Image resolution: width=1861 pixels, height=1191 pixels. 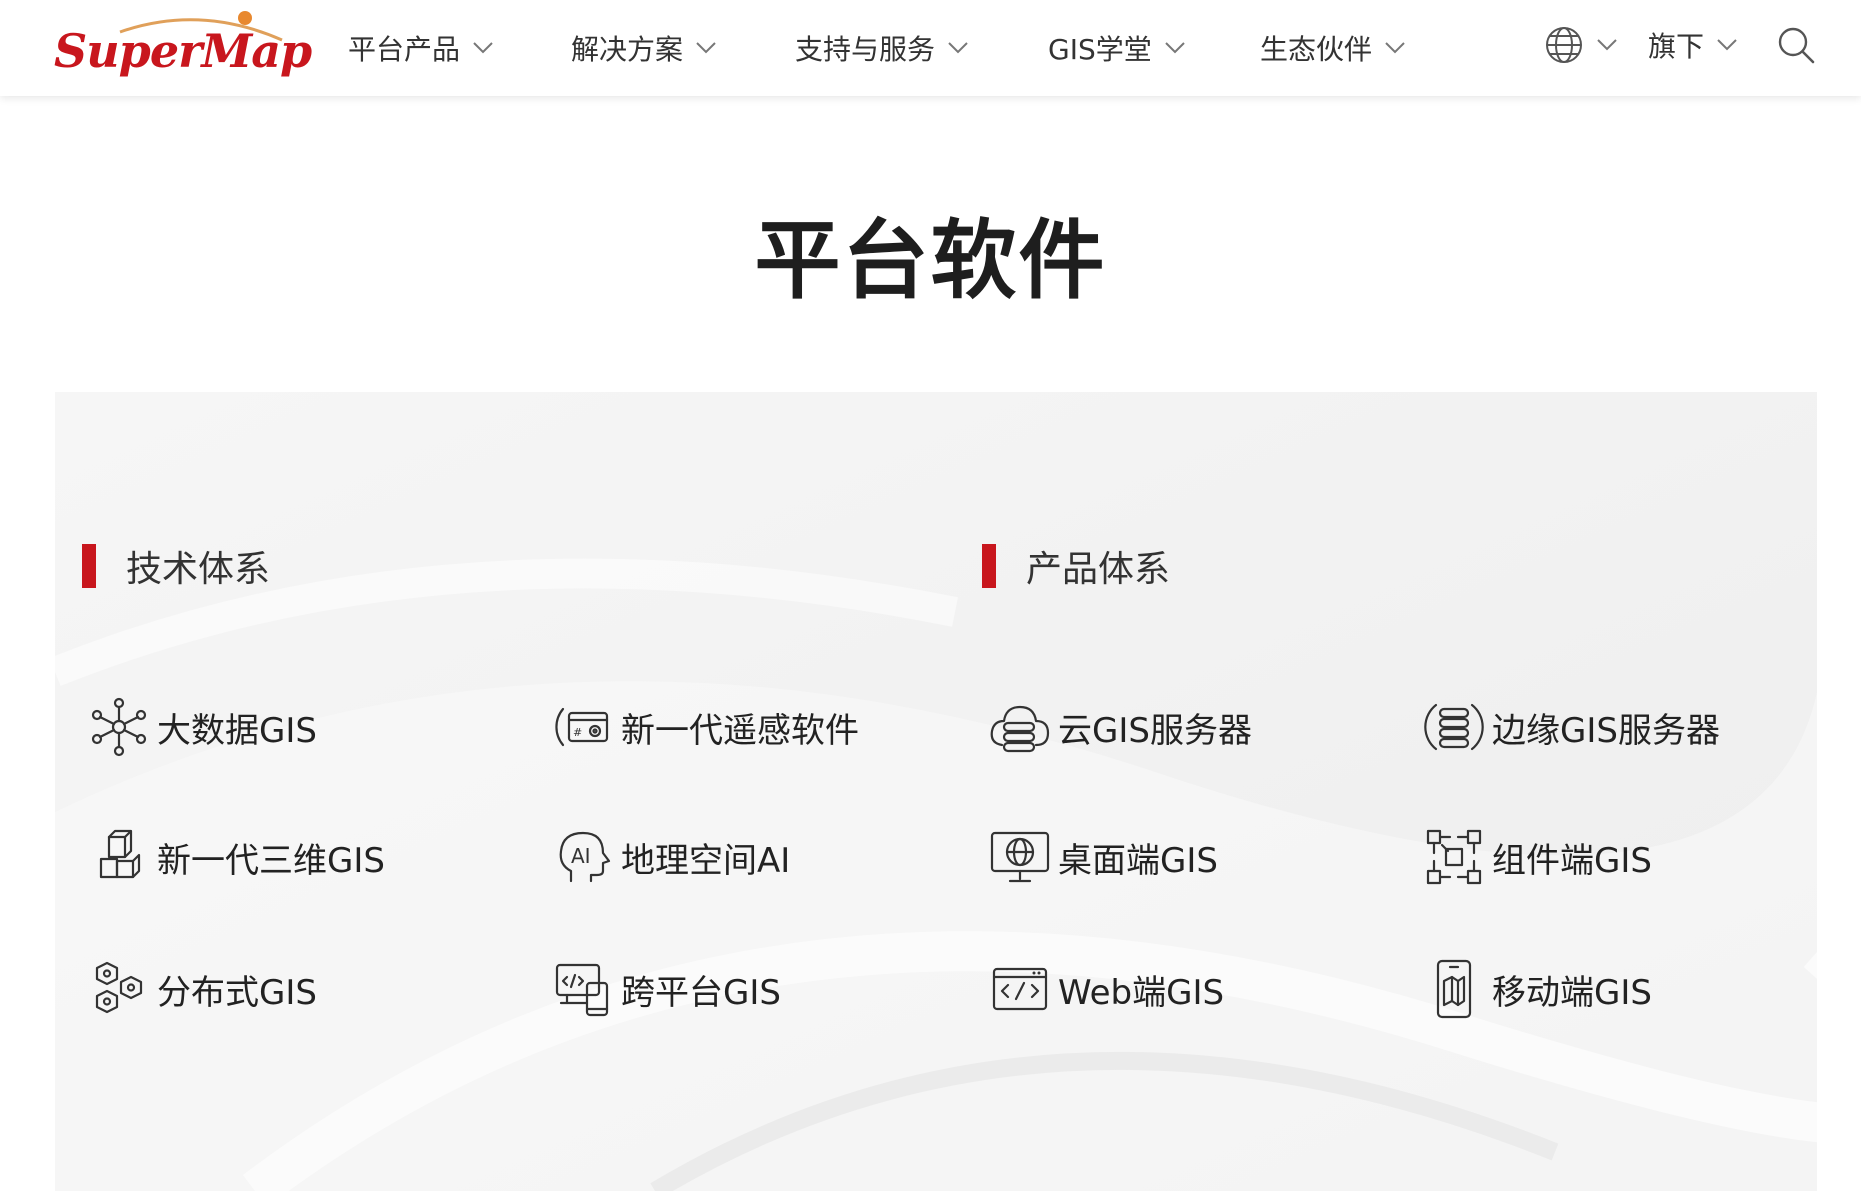 I want to click on item-label: 地理空间AI, so click(x=706, y=860).